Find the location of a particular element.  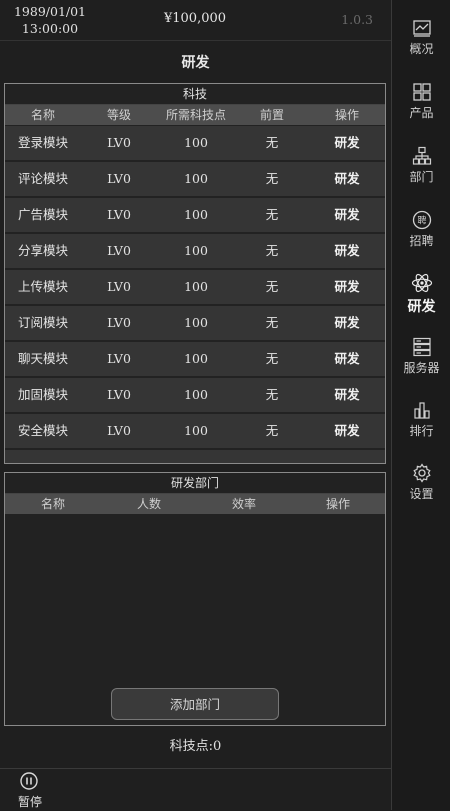

bottom-bar: 暂停 is located at coordinates (195, 789).